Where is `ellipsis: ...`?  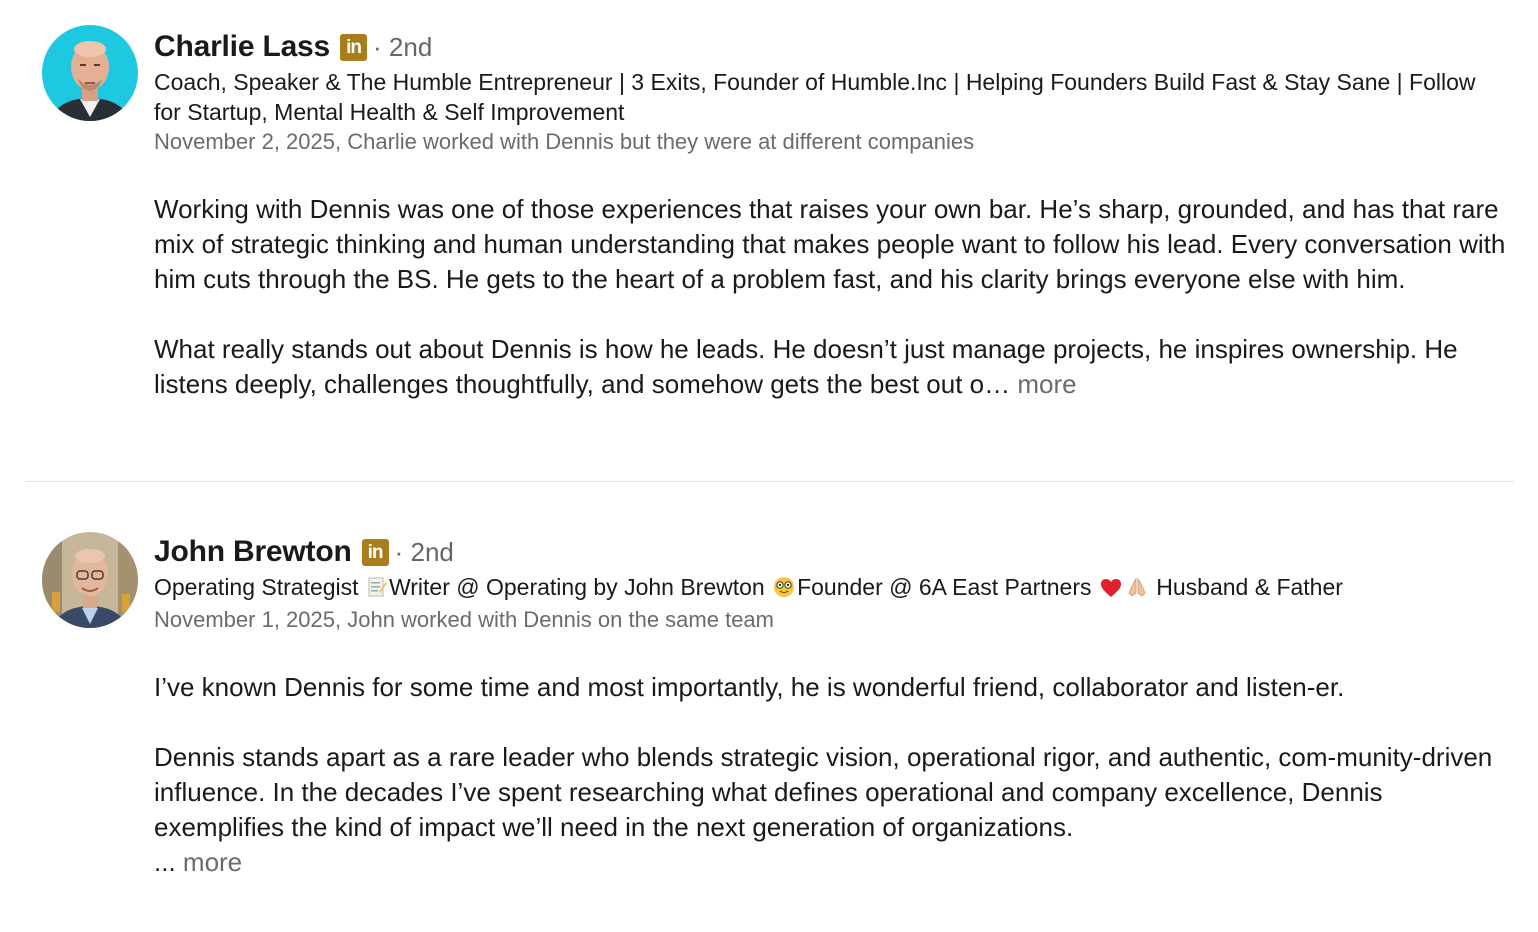 ellipsis: ... is located at coordinates (168, 862).